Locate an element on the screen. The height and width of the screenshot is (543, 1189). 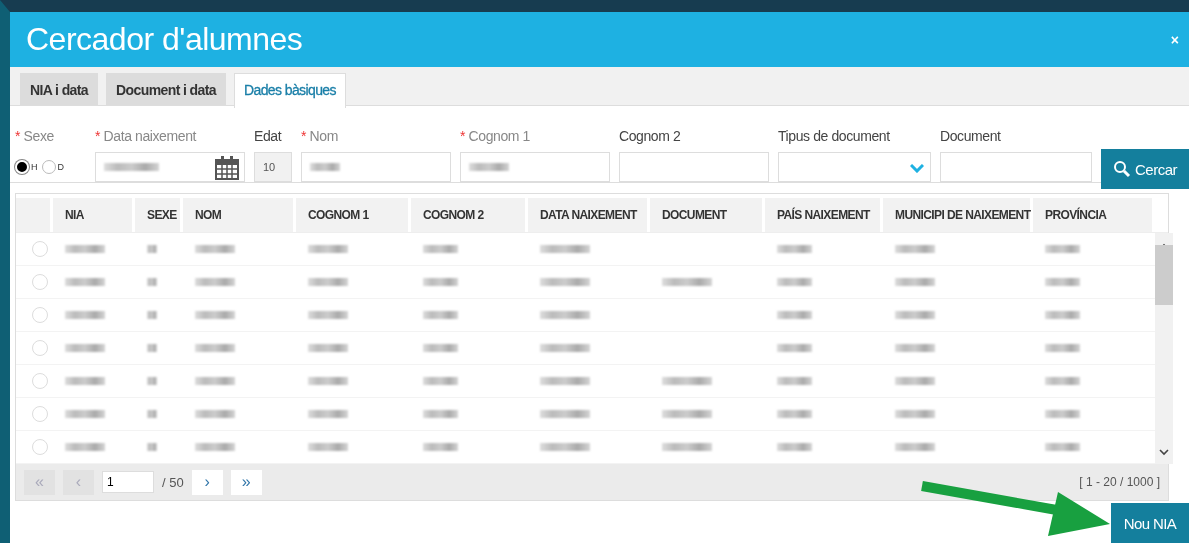
tab: Dades bàsiques is located at coordinates (289, 90).